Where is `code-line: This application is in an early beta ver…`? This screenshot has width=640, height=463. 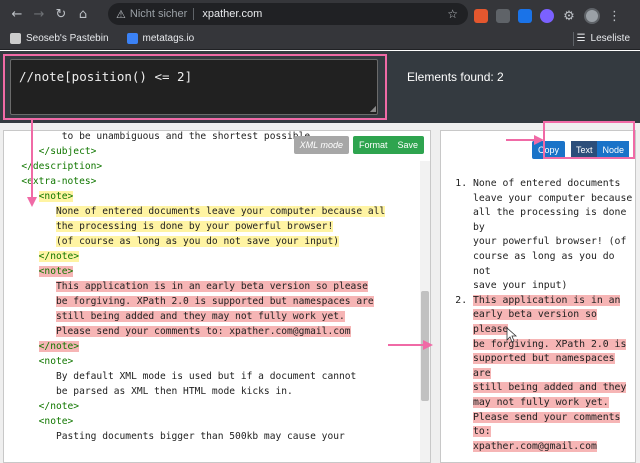 code-line: This application is in an early beta ver… is located at coordinates (213, 286).